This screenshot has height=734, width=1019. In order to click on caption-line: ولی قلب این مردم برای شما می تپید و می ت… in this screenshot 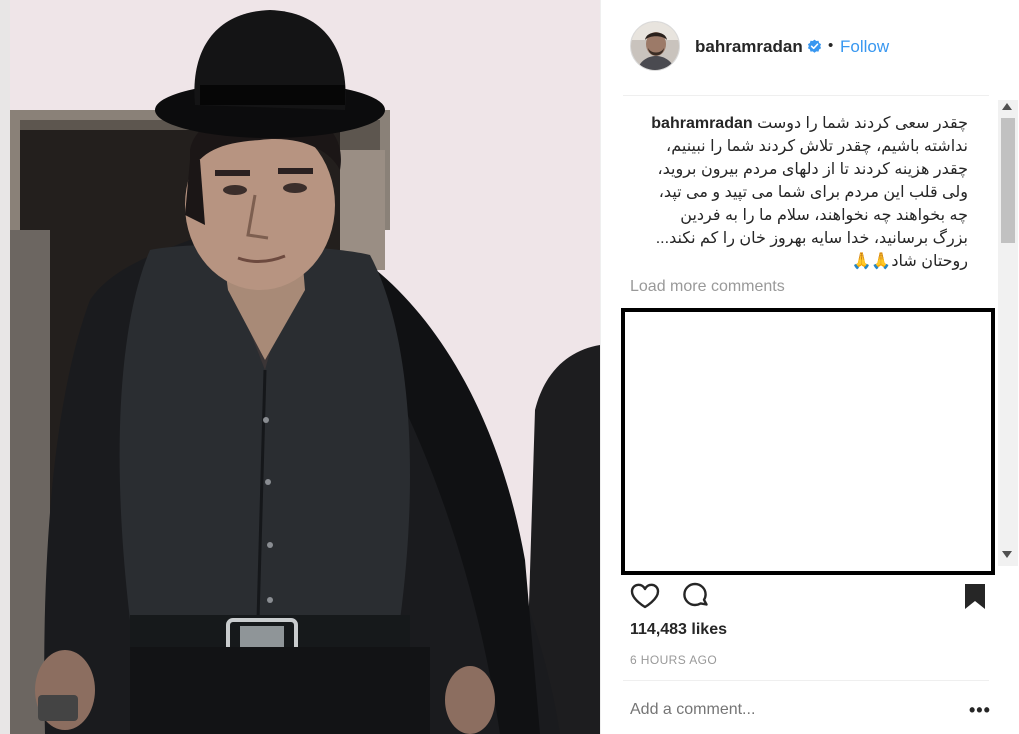, I will do `click(813, 192)`.